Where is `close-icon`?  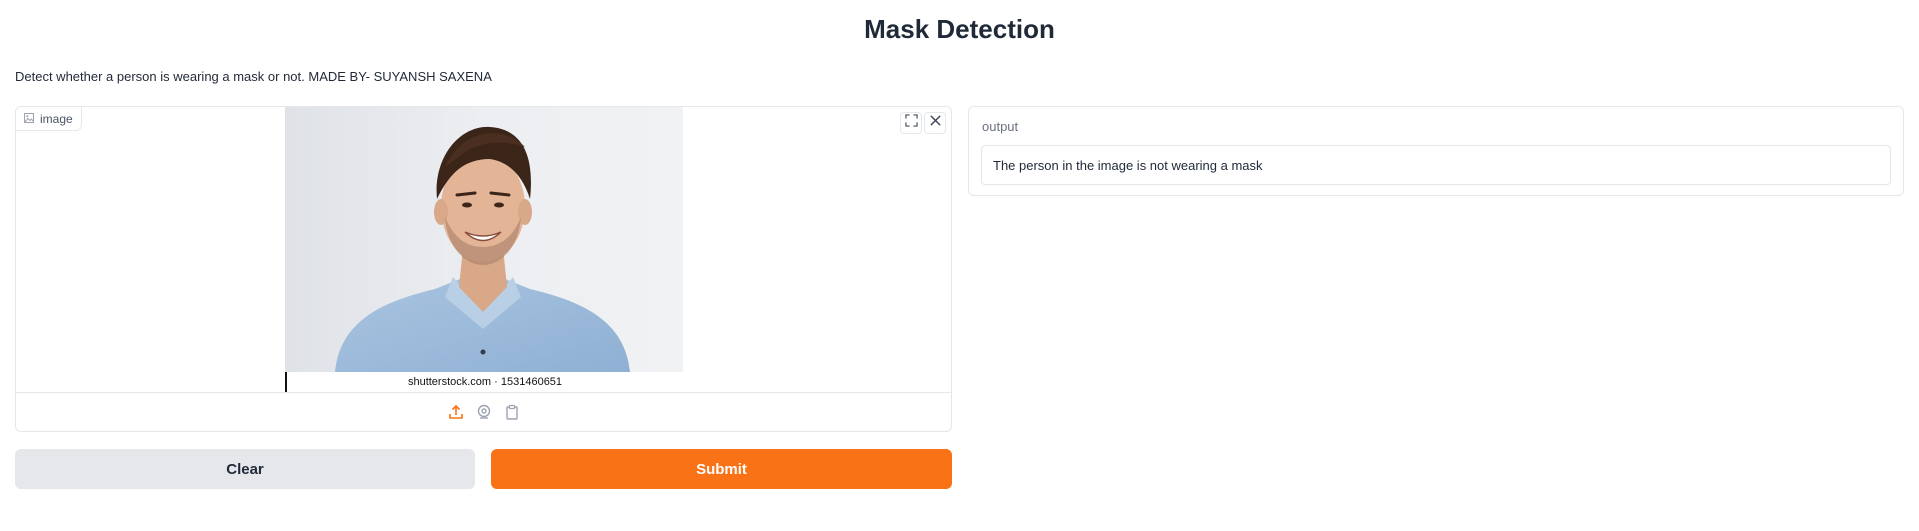 close-icon is located at coordinates (935, 123).